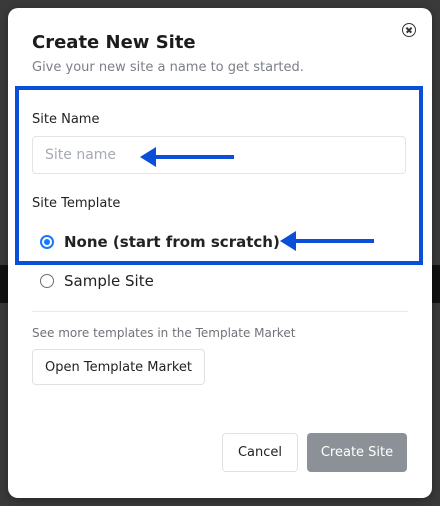  Describe the element at coordinates (109, 281) in the screenshot. I see `template-option-label: Sample Site` at that location.